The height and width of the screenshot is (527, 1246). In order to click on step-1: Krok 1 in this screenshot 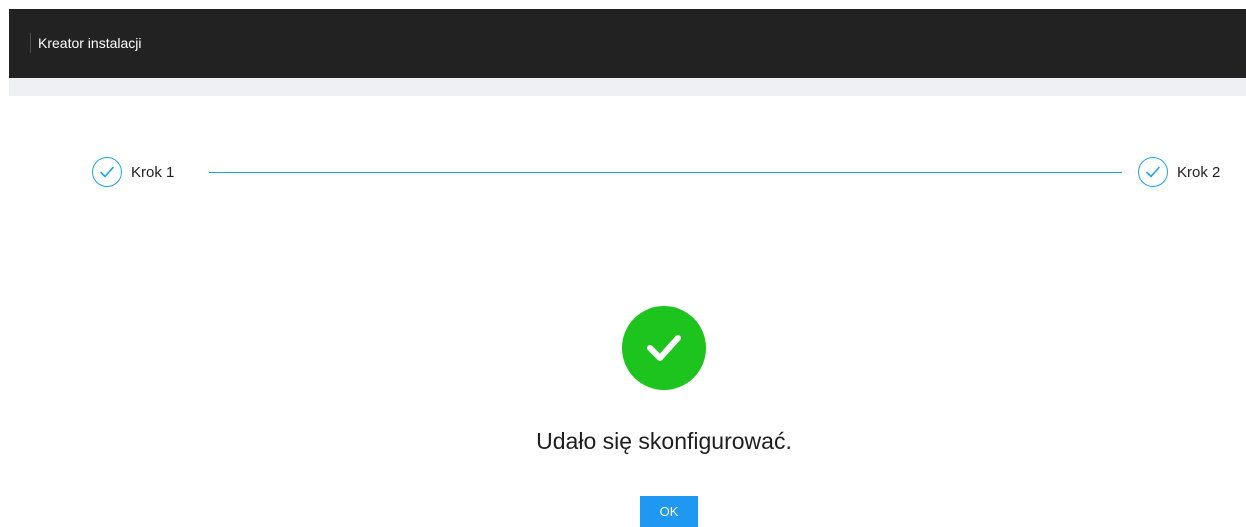, I will do `click(133, 172)`.